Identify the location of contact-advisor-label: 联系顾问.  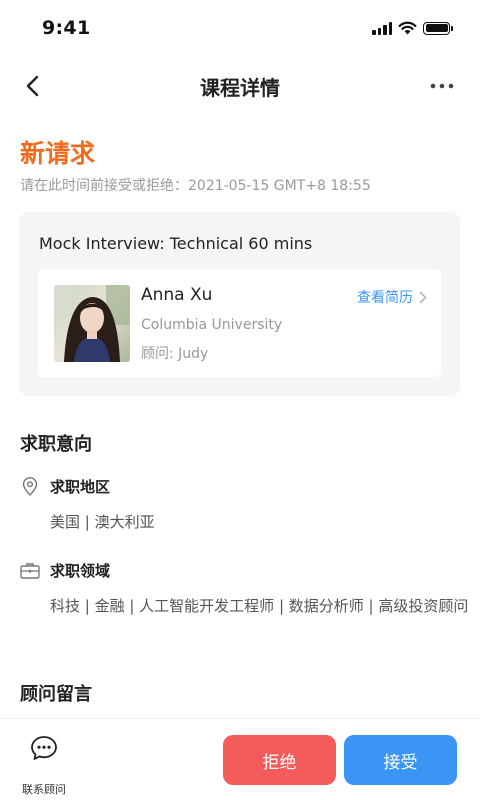
(44, 789).